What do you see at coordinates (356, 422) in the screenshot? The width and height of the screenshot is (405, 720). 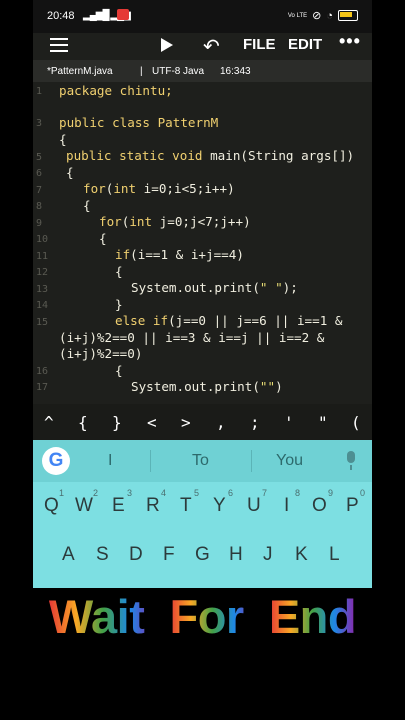 I see `symbol-key: (` at bounding box center [356, 422].